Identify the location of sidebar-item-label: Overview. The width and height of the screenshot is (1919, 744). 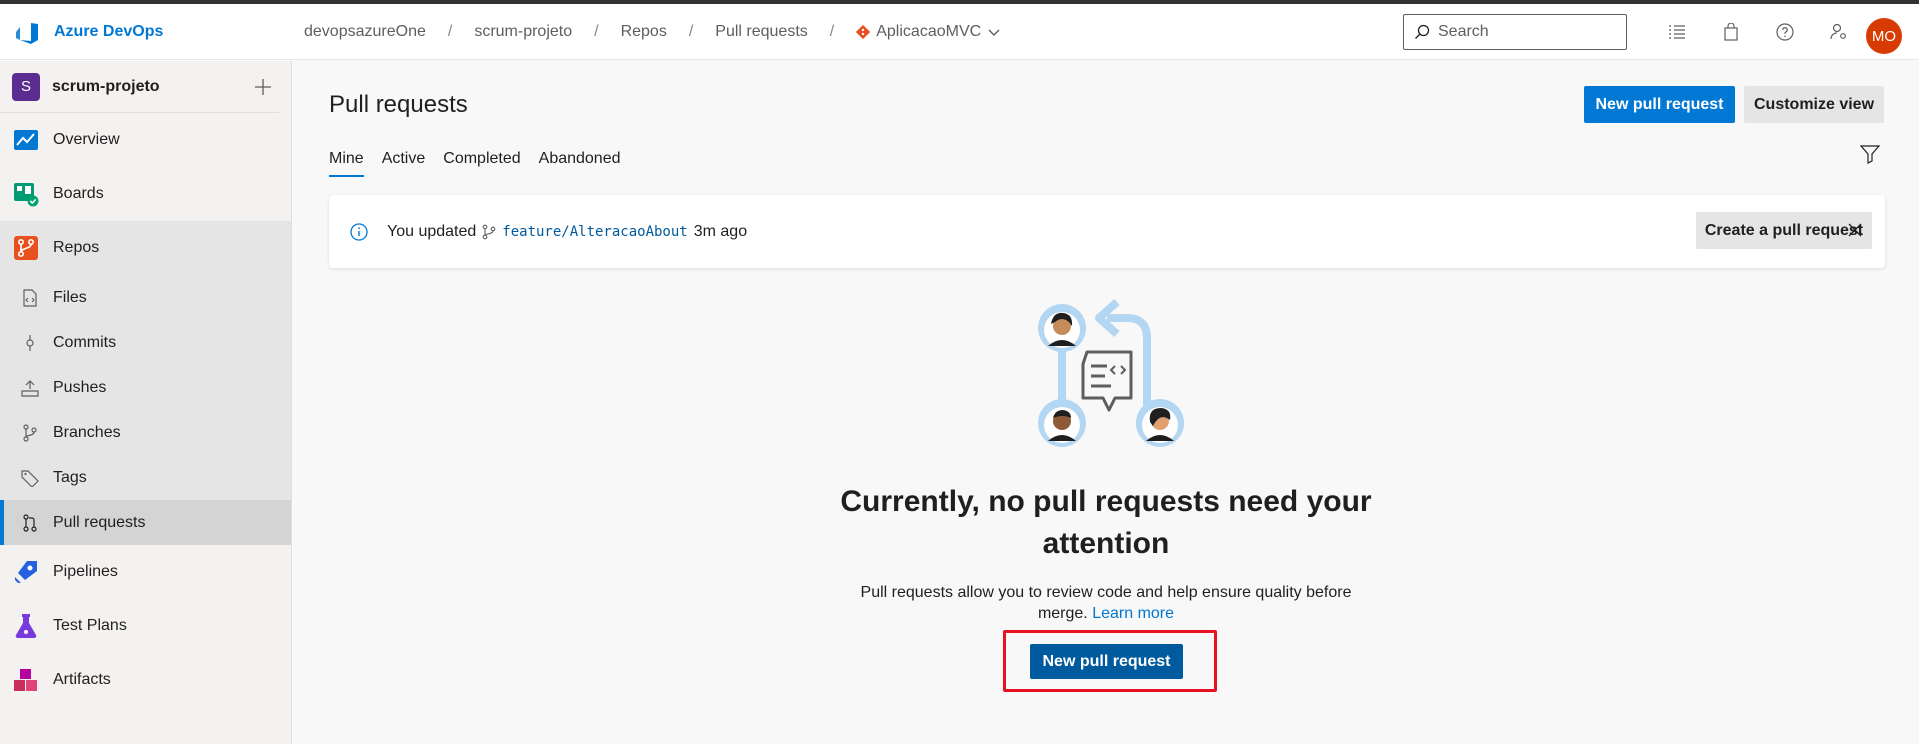
(86, 139).